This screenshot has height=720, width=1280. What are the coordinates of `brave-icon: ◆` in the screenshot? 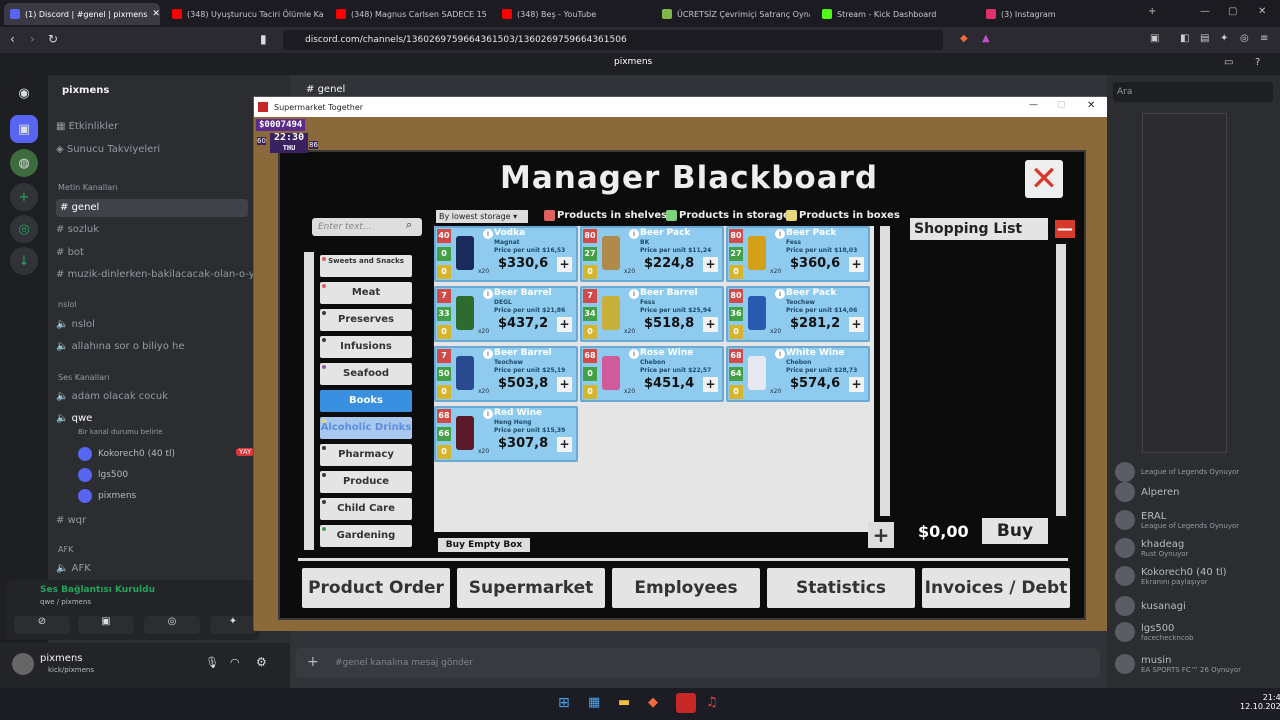 It's located at (653, 702).